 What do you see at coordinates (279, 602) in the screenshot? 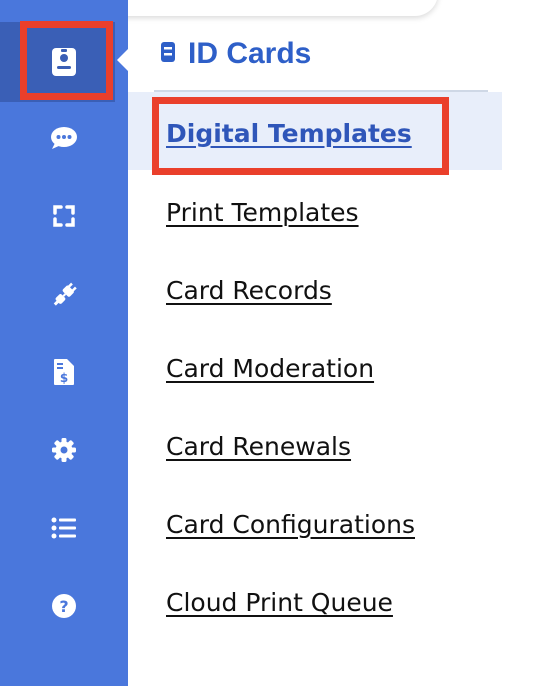
I see `menu-item-cloud-print-queue: Cloud Print Queue` at bounding box center [279, 602].